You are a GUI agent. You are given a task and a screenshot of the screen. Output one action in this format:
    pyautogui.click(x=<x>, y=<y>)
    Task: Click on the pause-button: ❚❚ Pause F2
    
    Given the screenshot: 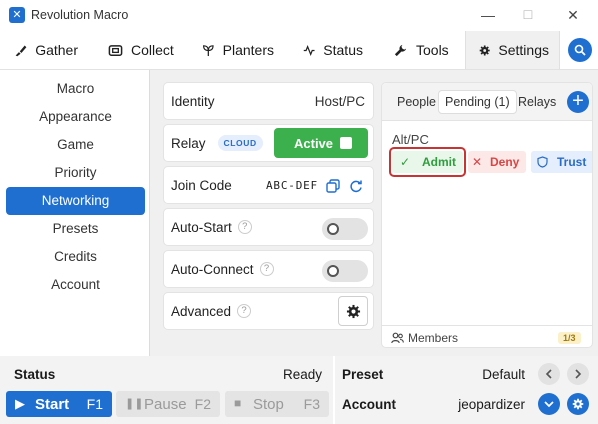 What is the action you would take?
    pyautogui.click(x=168, y=404)
    